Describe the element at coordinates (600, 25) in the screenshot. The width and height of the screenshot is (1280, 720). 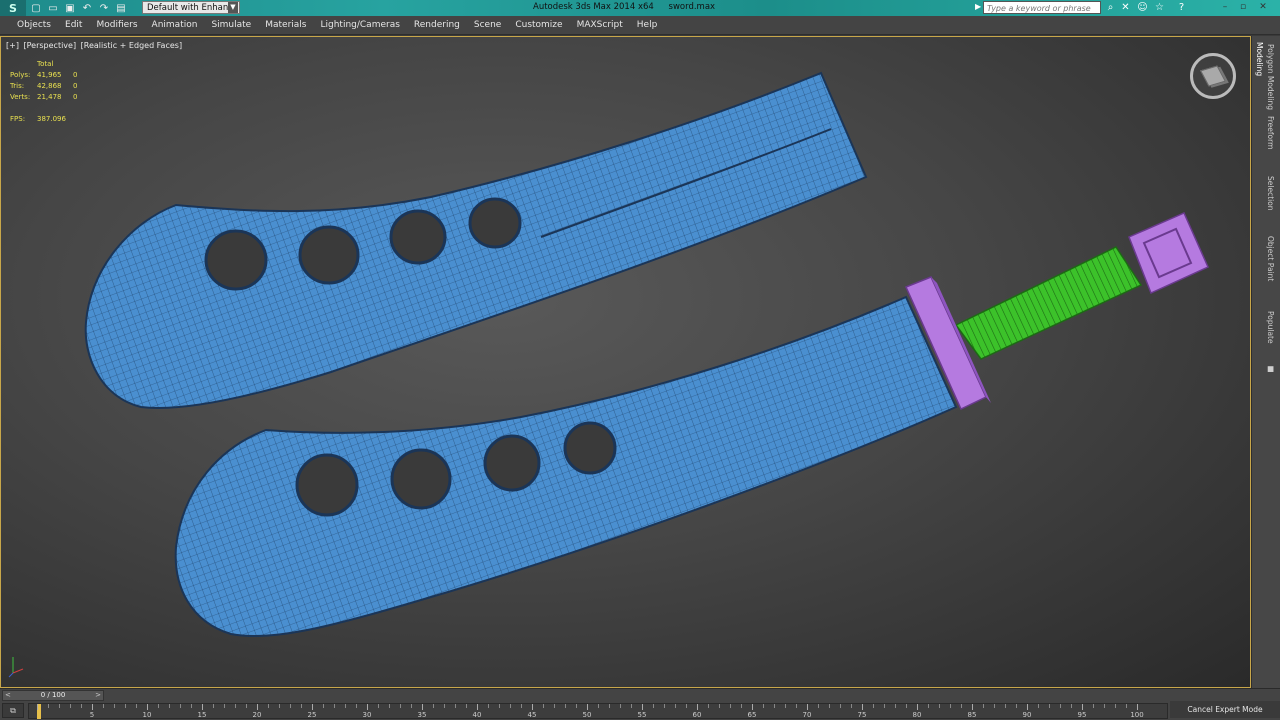
I see `menu-maxscript: MAXScript` at that location.